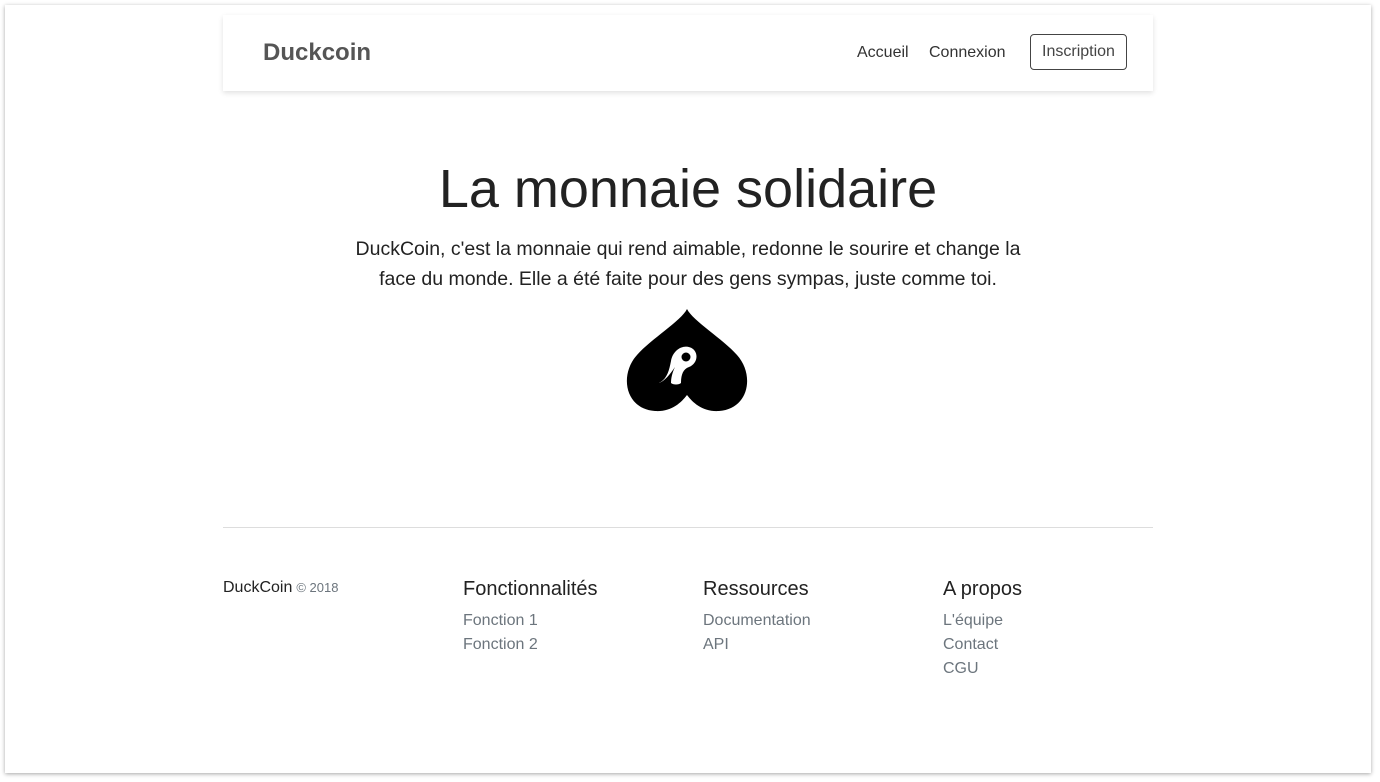 Image resolution: width=1380 pixels, height=782 pixels. Describe the element at coordinates (687, 360) in the screenshot. I see `duck-spade-logo-icon` at that location.